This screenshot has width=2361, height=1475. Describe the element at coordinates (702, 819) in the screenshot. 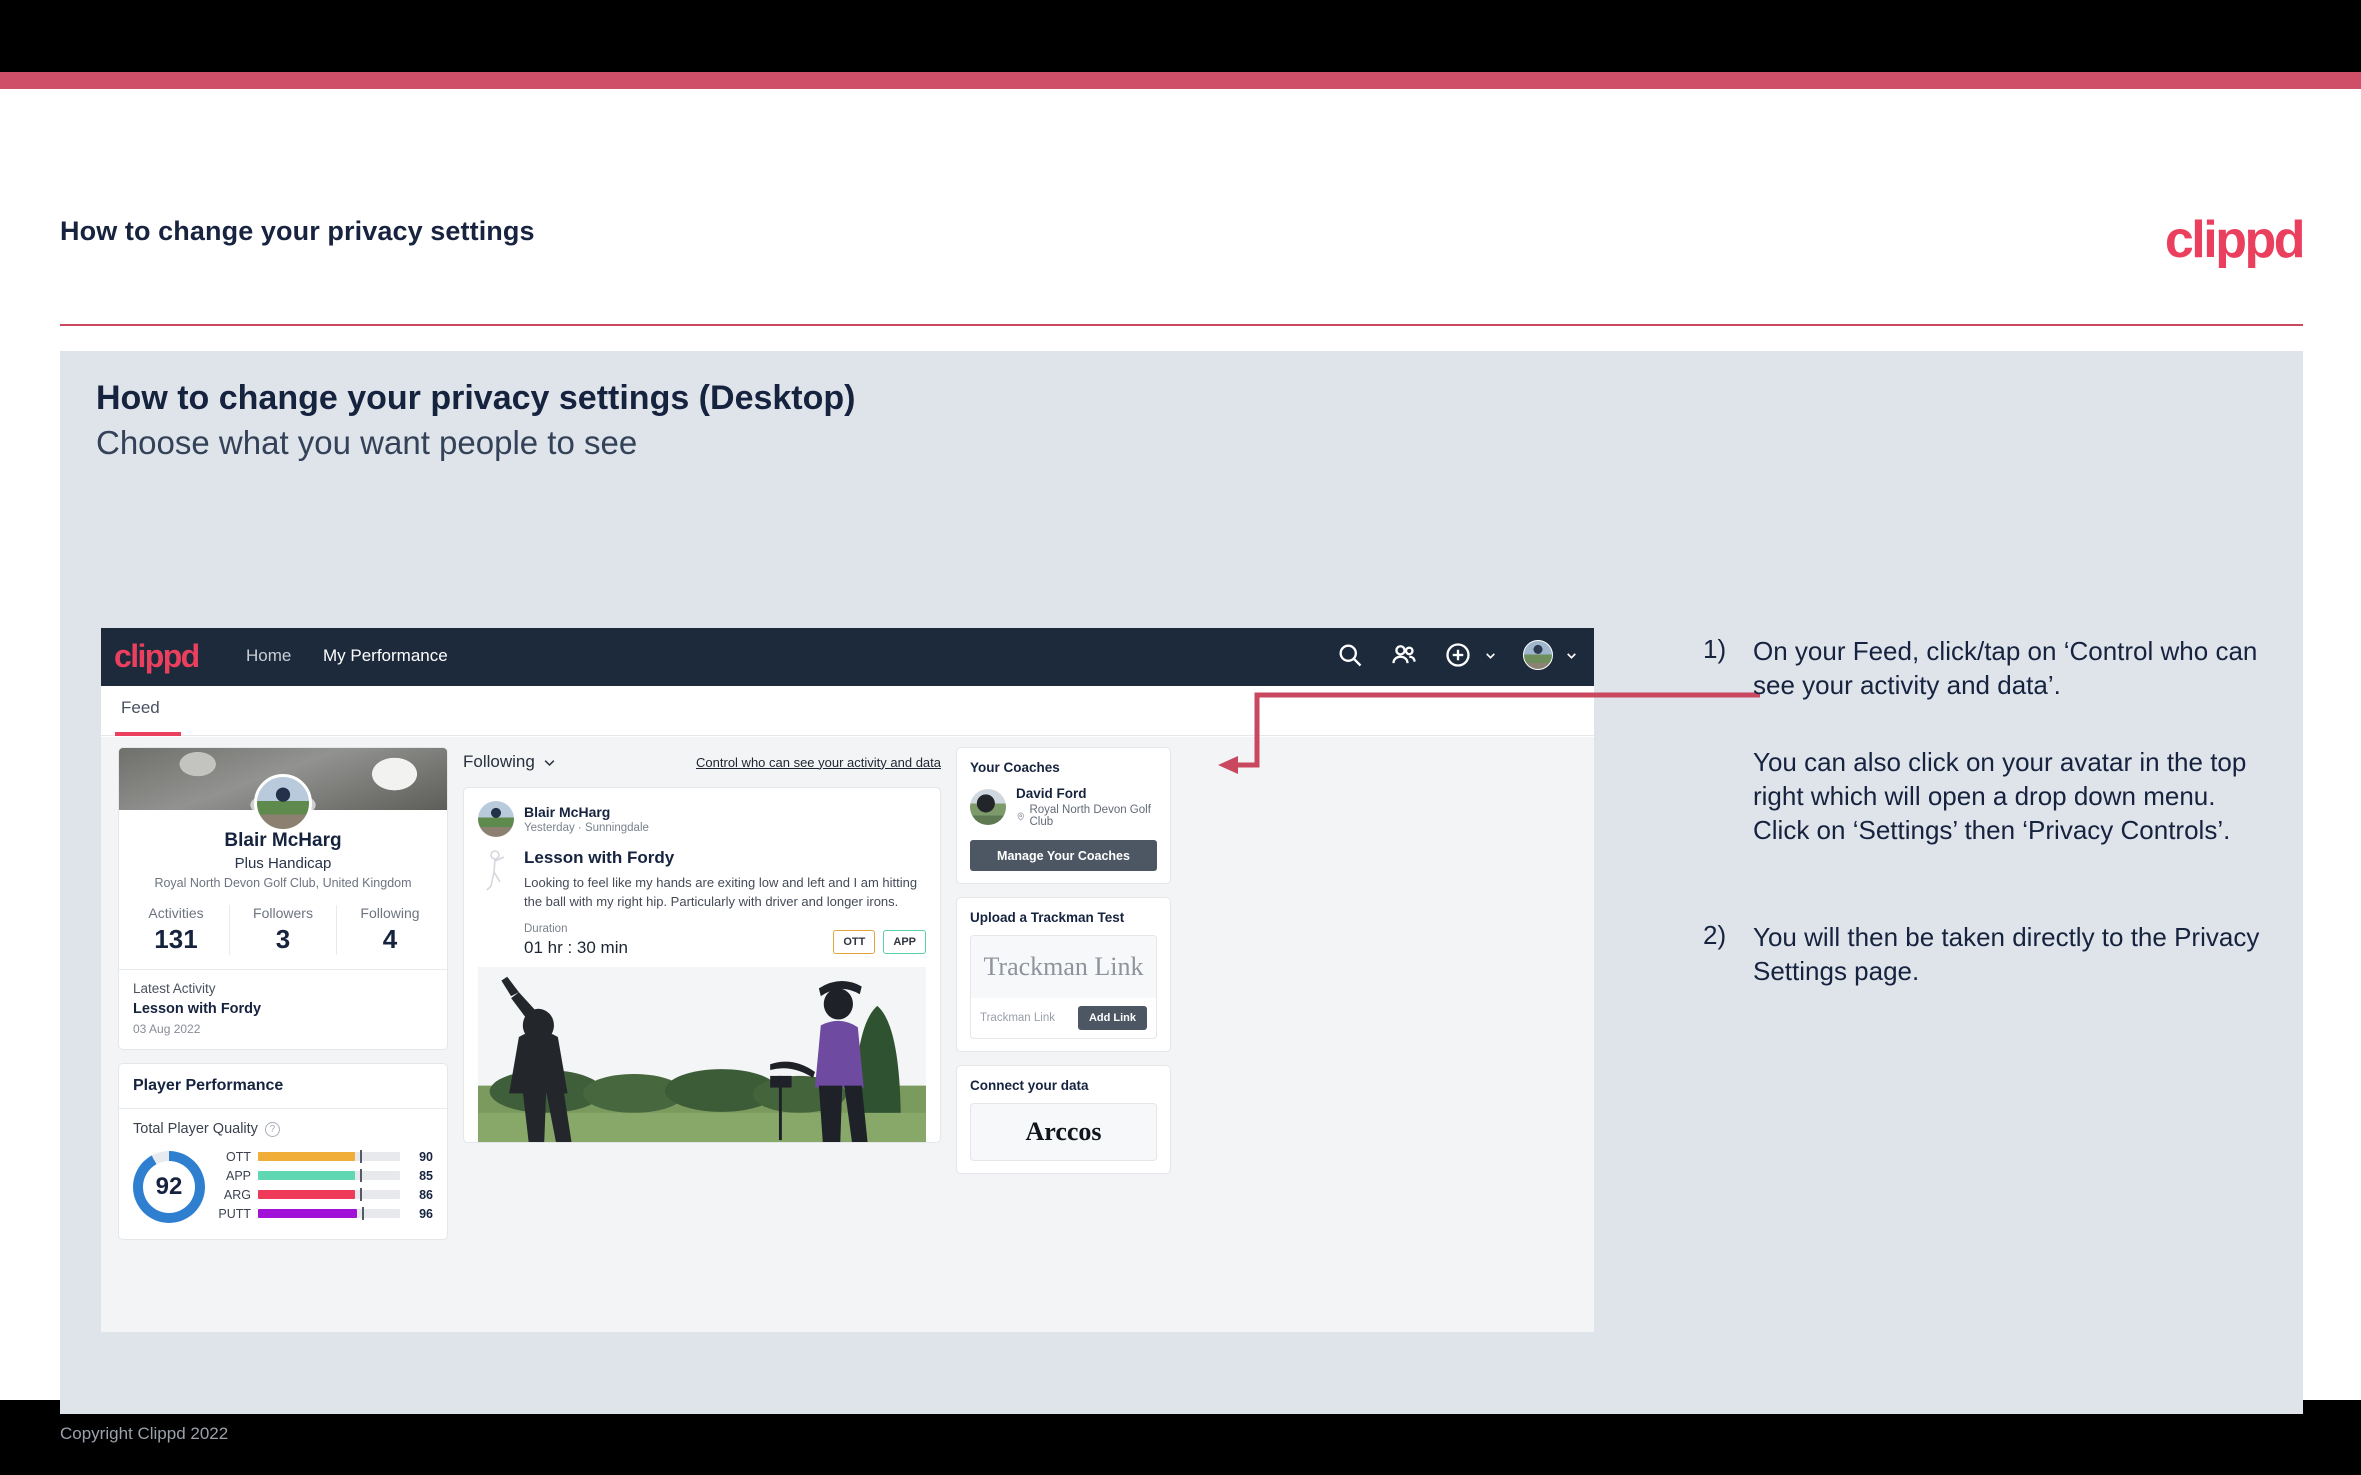

I see `post-header: Blair McHarg Yesterday · Sunningdale` at that location.